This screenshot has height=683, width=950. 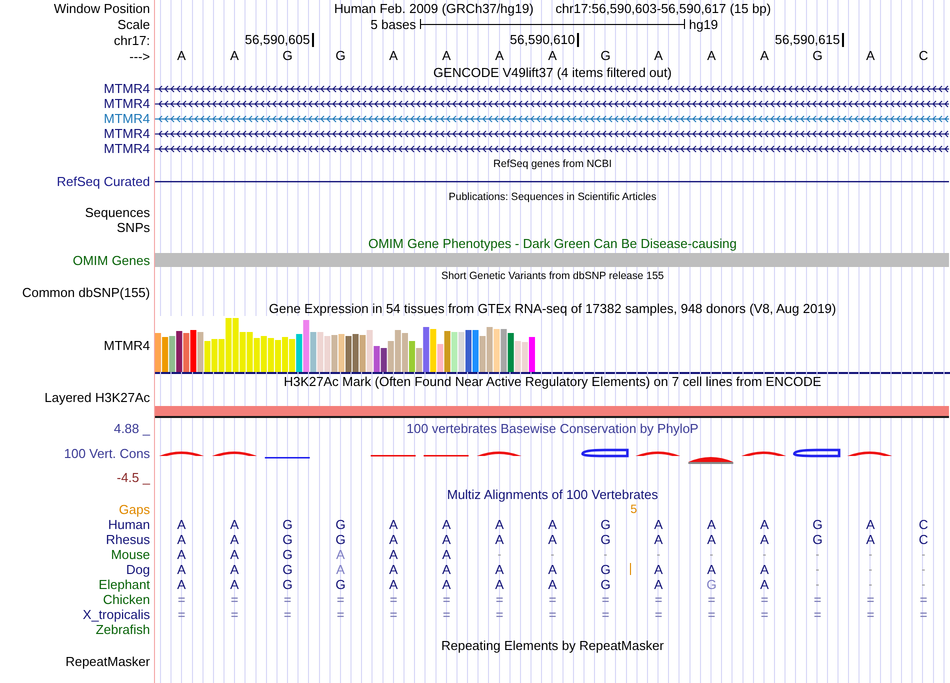 What do you see at coordinates (552, 197) in the screenshot?
I see `track-title: Publications: Sequences in Scientific Articles` at bounding box center [552, 197].